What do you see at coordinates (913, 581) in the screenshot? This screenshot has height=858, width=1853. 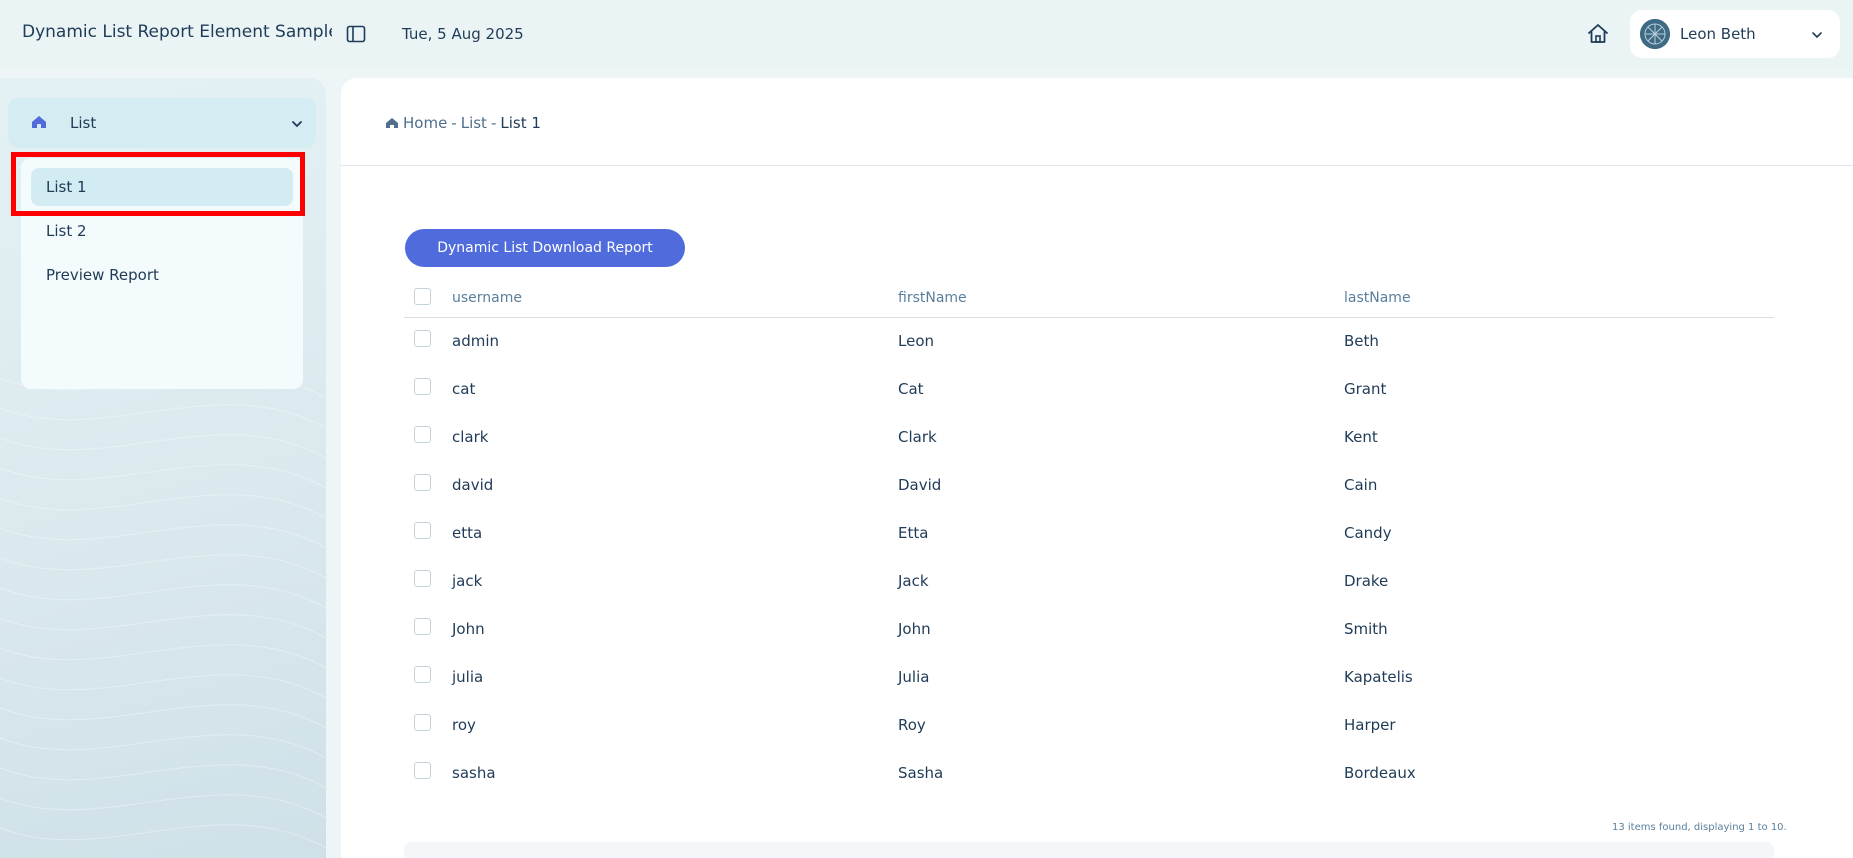 I see `cell-firstname: Jack` at bounding box center [913, 581].